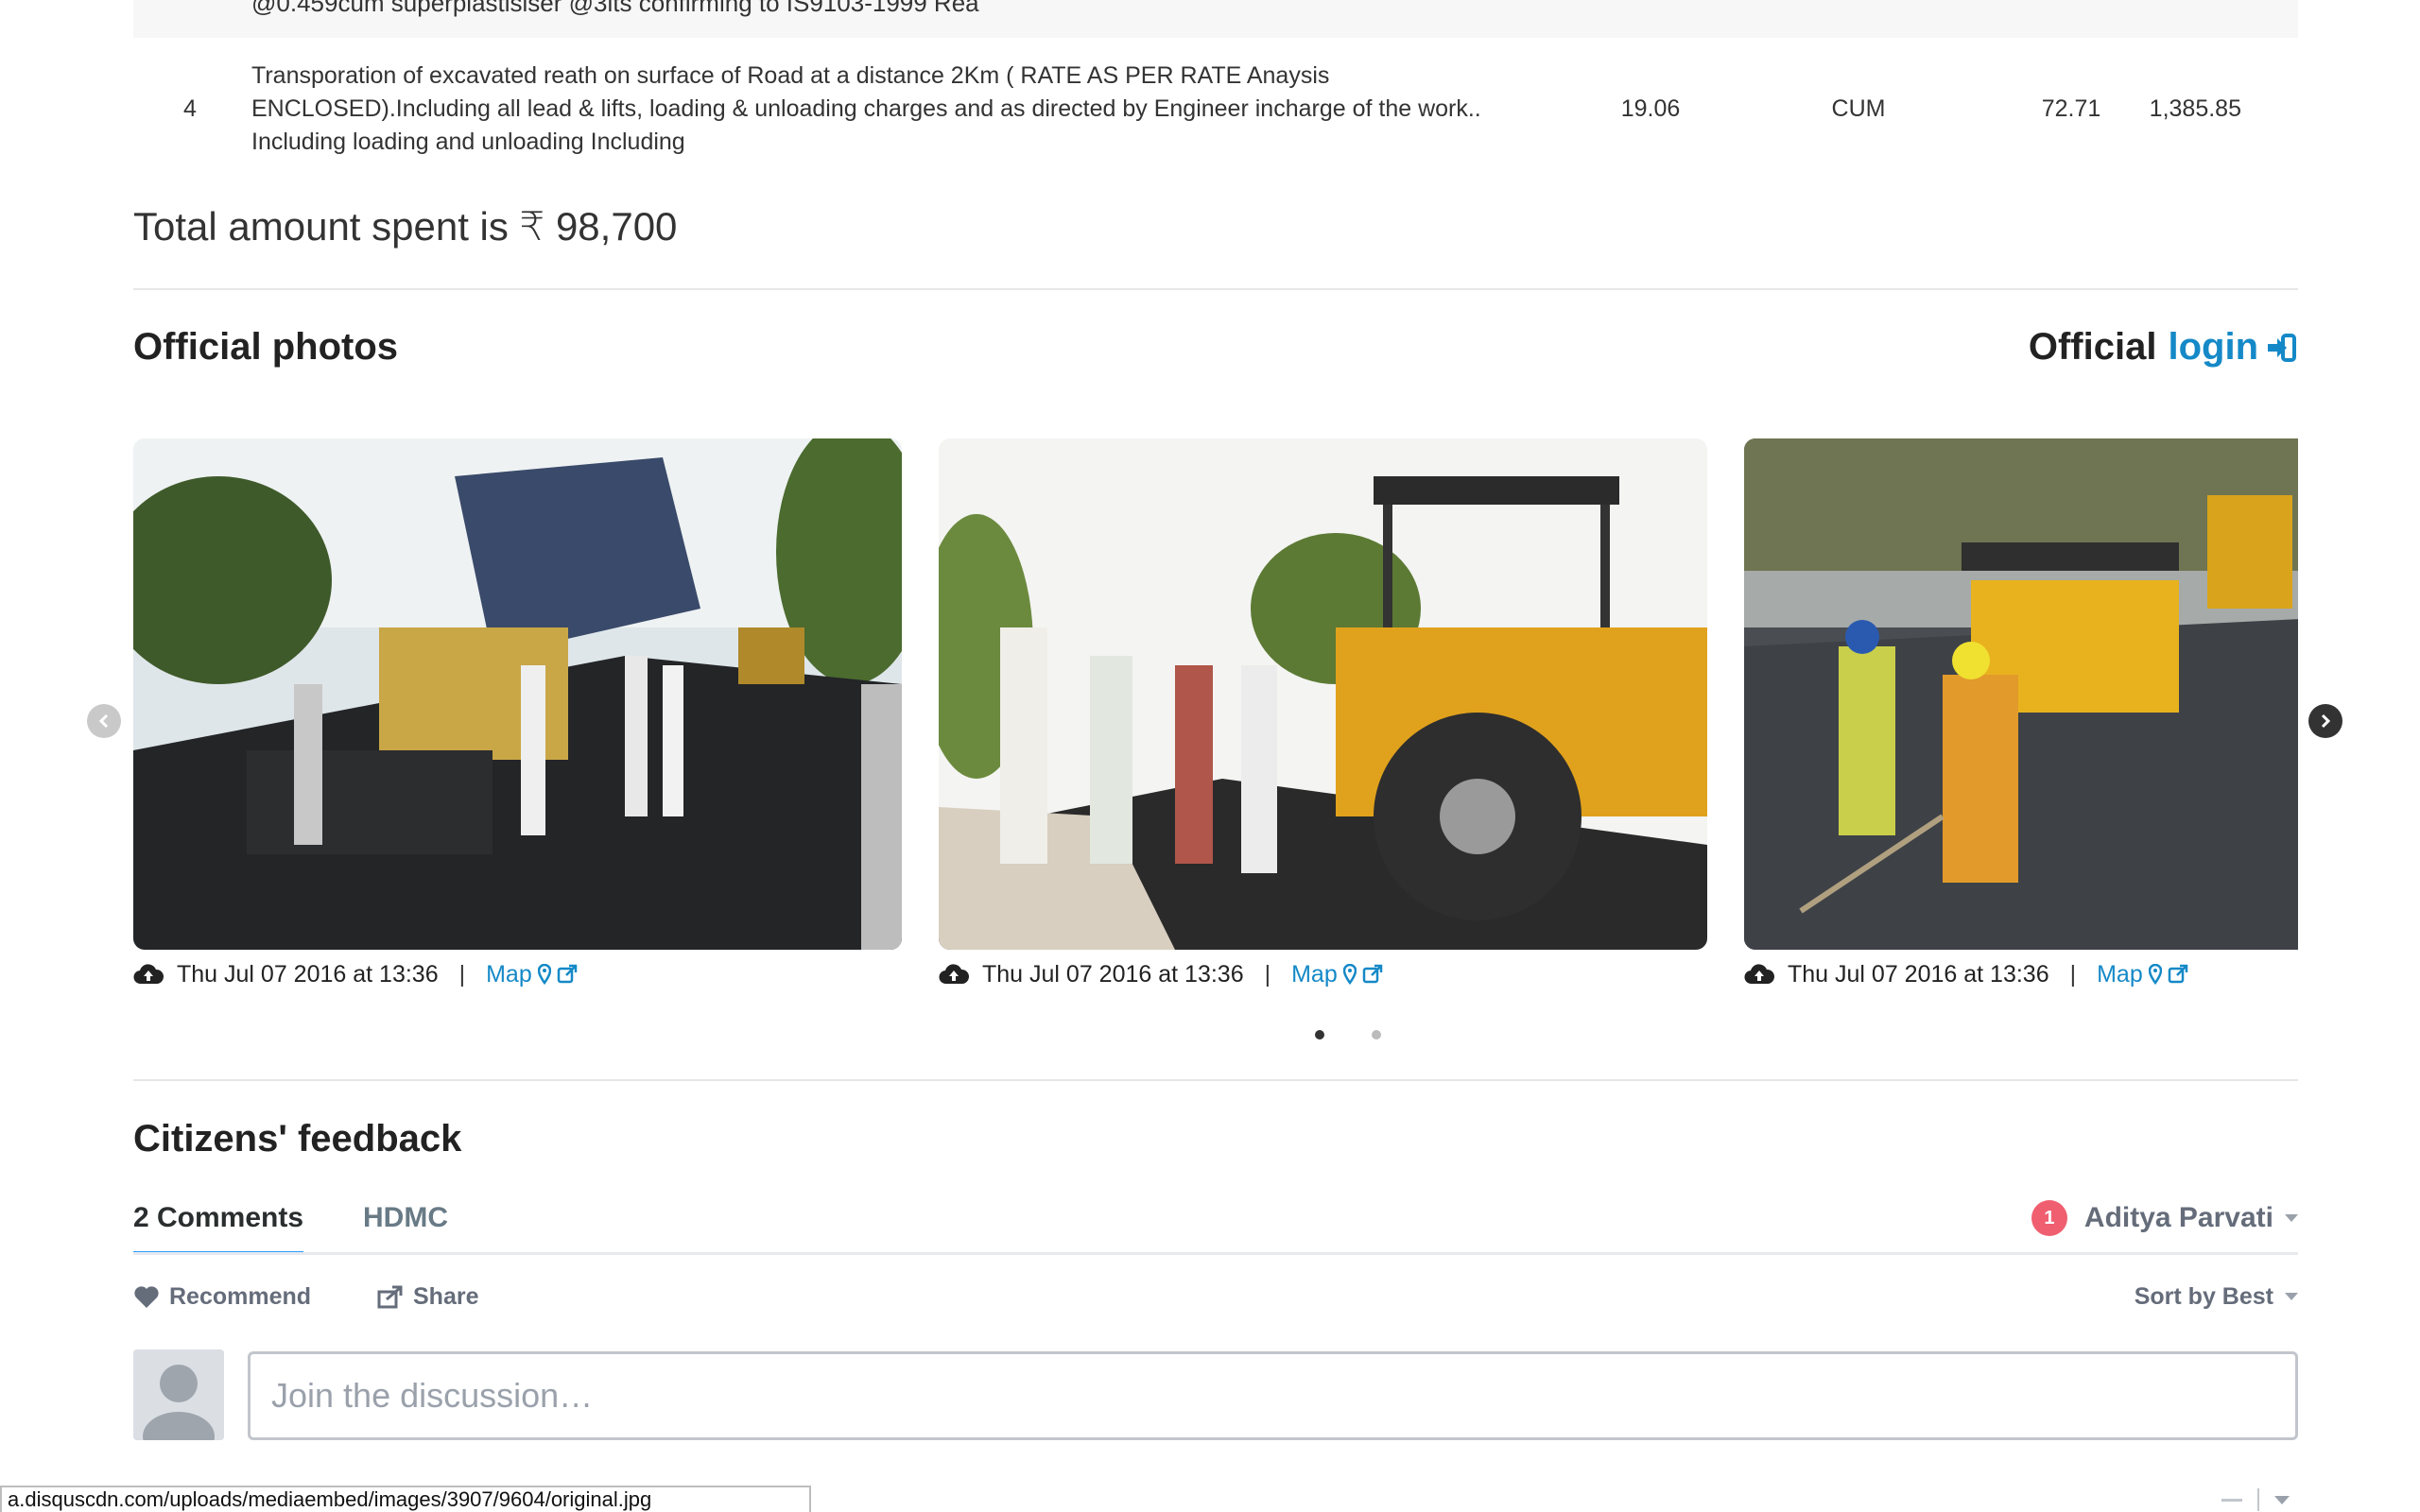 The image size is (2420, 1512). I want to click on table-cell-sno: 4, so click(190, 108).